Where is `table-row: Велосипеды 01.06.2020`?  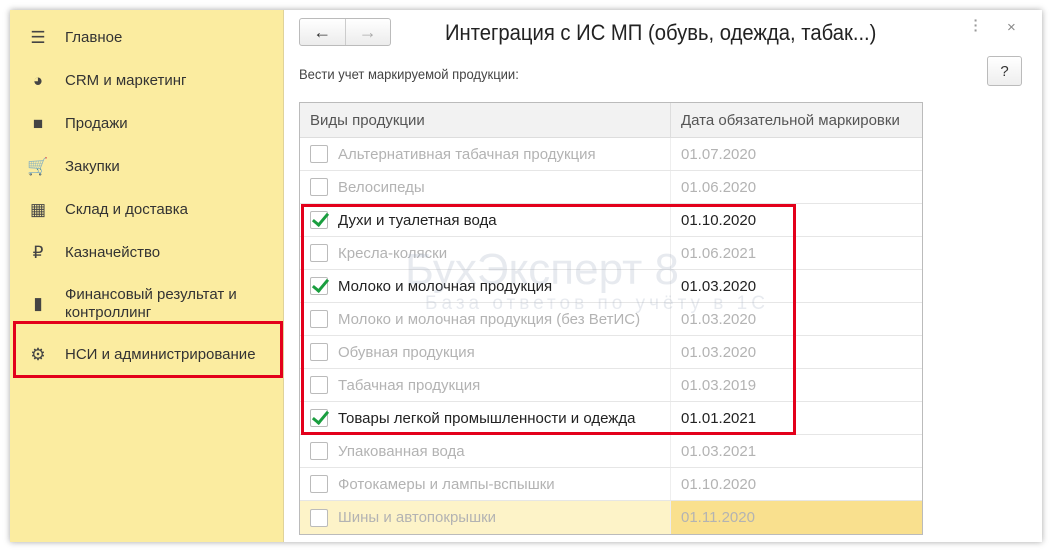 table-row: Велосипеды 01.06.2020 is located at coordinates (611, 187).